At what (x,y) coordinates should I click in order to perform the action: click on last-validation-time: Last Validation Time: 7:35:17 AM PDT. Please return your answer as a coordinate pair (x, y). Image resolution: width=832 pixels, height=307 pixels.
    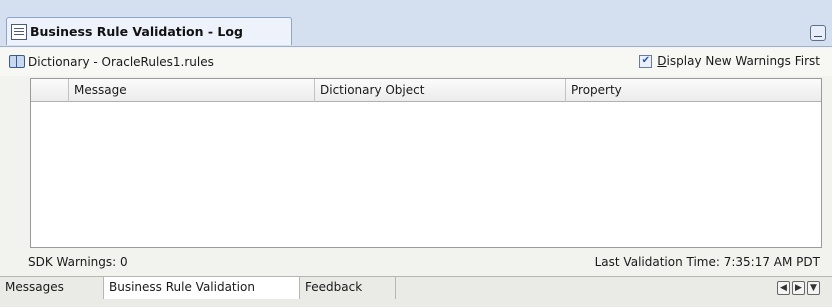
    Looking at the image, I should click on (707, 262).